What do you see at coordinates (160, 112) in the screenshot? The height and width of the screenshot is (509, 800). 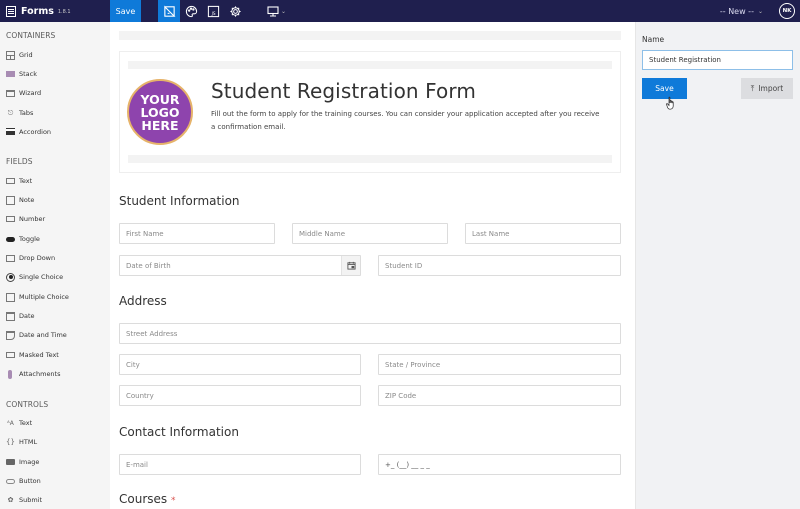 I see `logo-image: YOUR LOGO HERE` at bounding box center [160, 112].